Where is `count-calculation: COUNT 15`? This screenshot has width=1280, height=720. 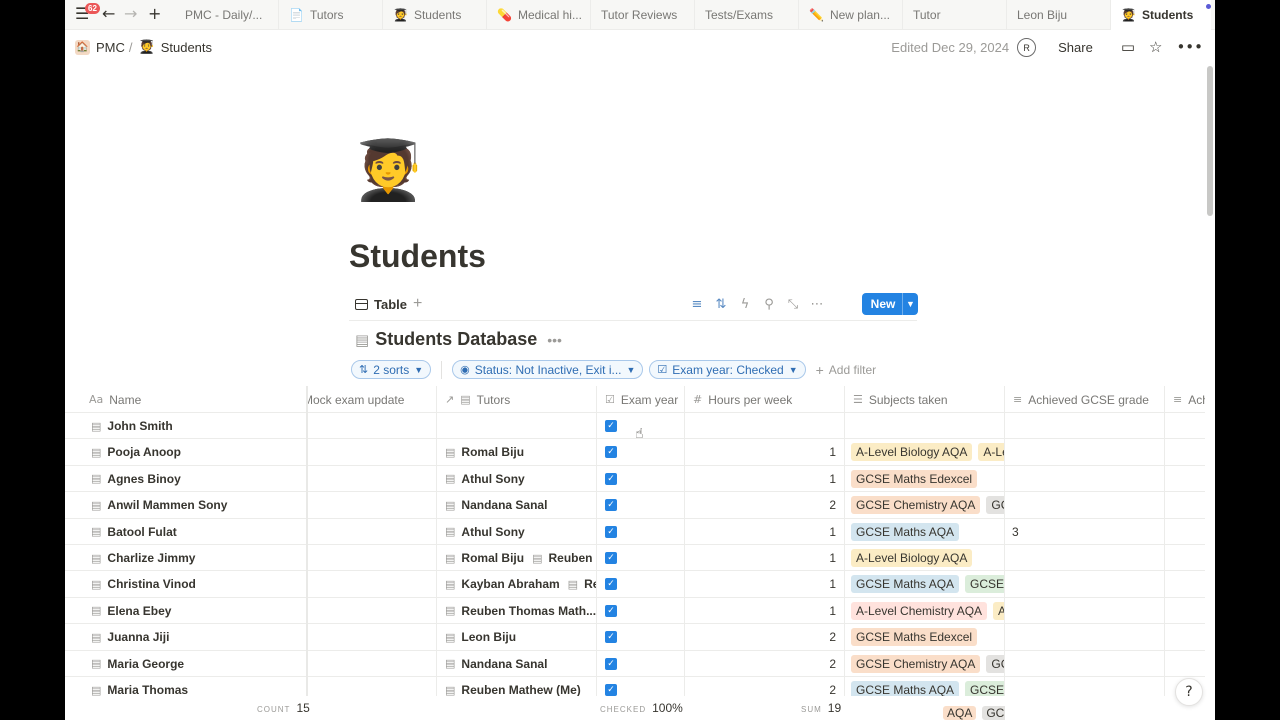
count-calculation: COUNT 15 is located at coordinates (283, 708).